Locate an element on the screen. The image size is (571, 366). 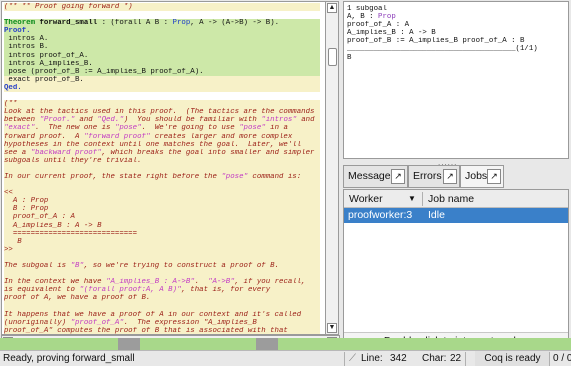
script-line: B : Prop is located at coordinates (162, 209).